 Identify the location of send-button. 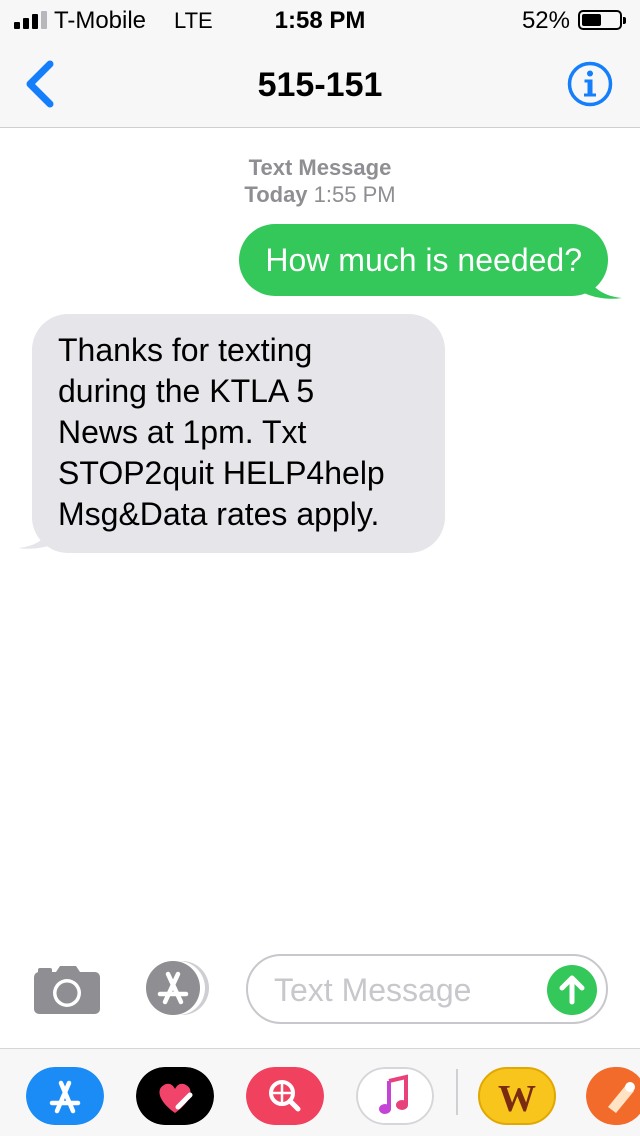
(572, 990).